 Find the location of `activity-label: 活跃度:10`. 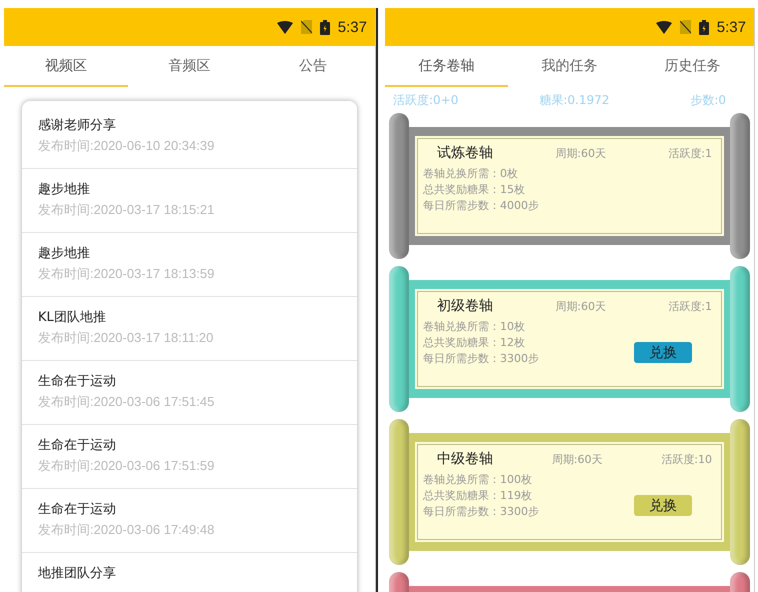

activity-label: 活跃度:10 is located at coordinates (686, 459).